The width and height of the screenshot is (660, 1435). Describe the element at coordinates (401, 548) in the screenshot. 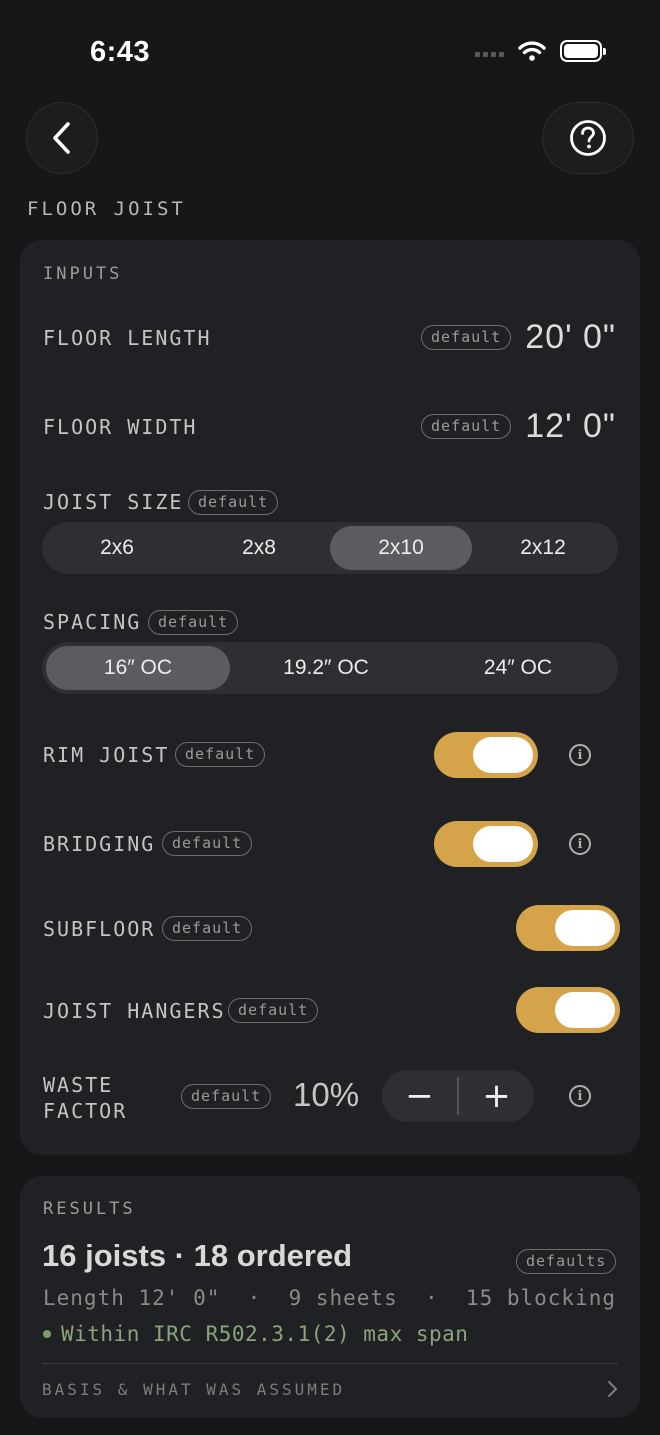

I see `joist-size-option-2x10: 2x10` at that location.